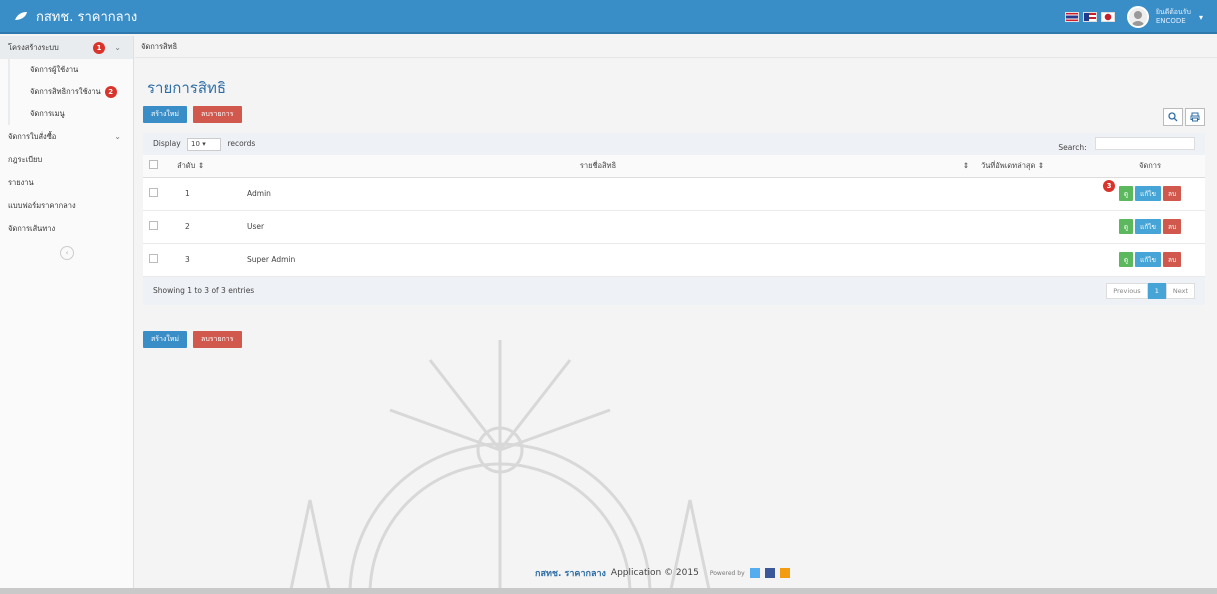  Describe the element at coordinates (70, 114) in the screenshot. I see `sidebar-item-manage-menu: จัดการเมนู` at that location.